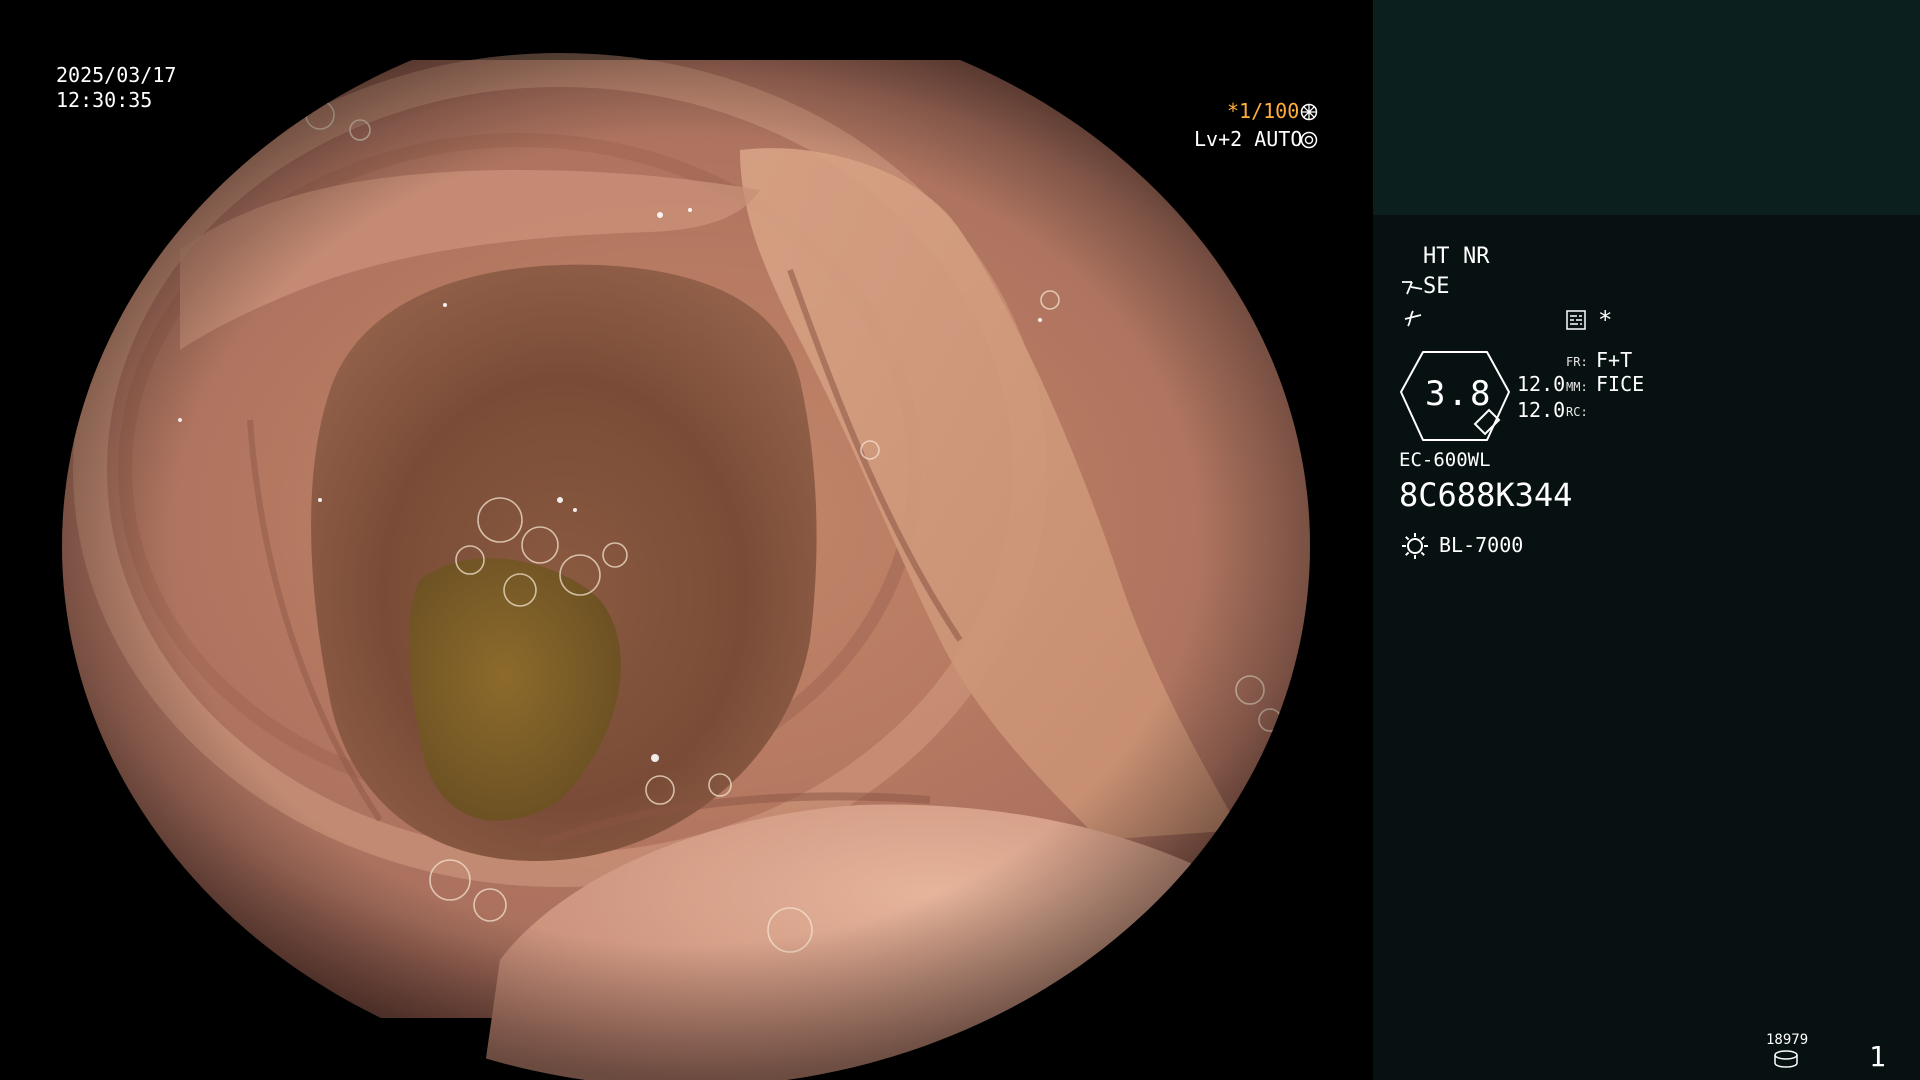  What do you see at coordinates (116, 75) in the screenshot?
I see `date-text: 2025/03/17` at bounding box center [116, 75].